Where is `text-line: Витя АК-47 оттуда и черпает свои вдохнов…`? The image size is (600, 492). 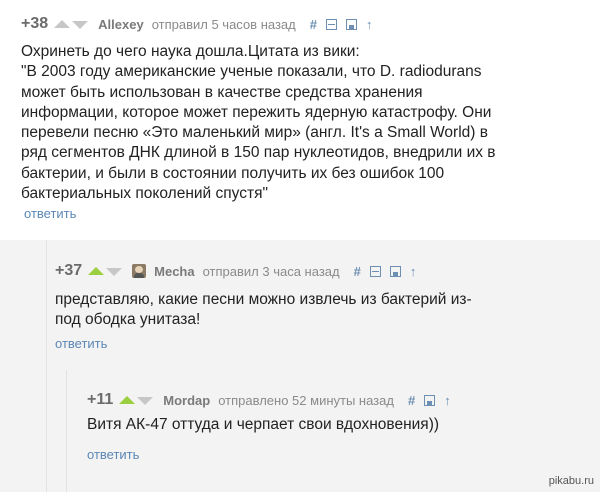 text-line: Витя АК-47 оттуда и черпает свои вдохнов… is located at coordinates (263, 424).